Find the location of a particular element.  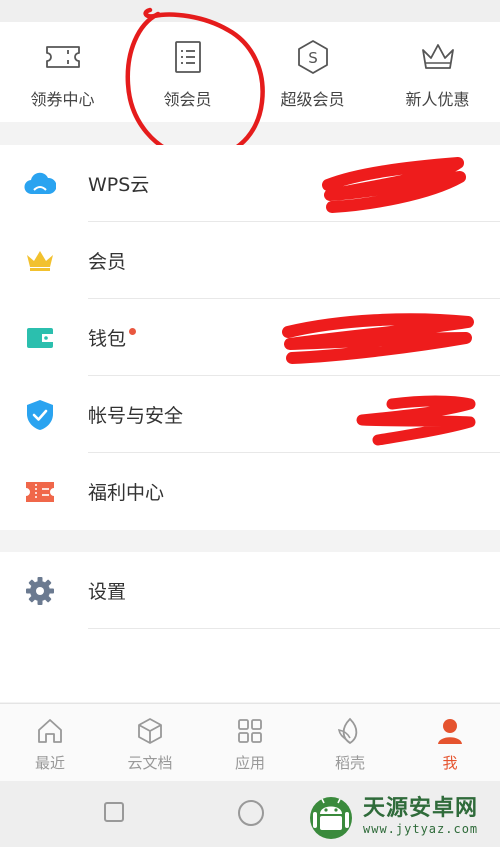

quick-action-get-membership: 领会员 is located at coordinates (187, 72).